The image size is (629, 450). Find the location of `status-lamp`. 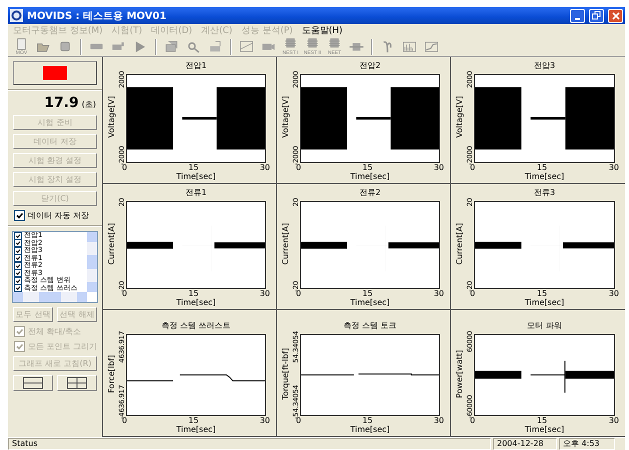

status-lamp is located at coordinates (55, 73).